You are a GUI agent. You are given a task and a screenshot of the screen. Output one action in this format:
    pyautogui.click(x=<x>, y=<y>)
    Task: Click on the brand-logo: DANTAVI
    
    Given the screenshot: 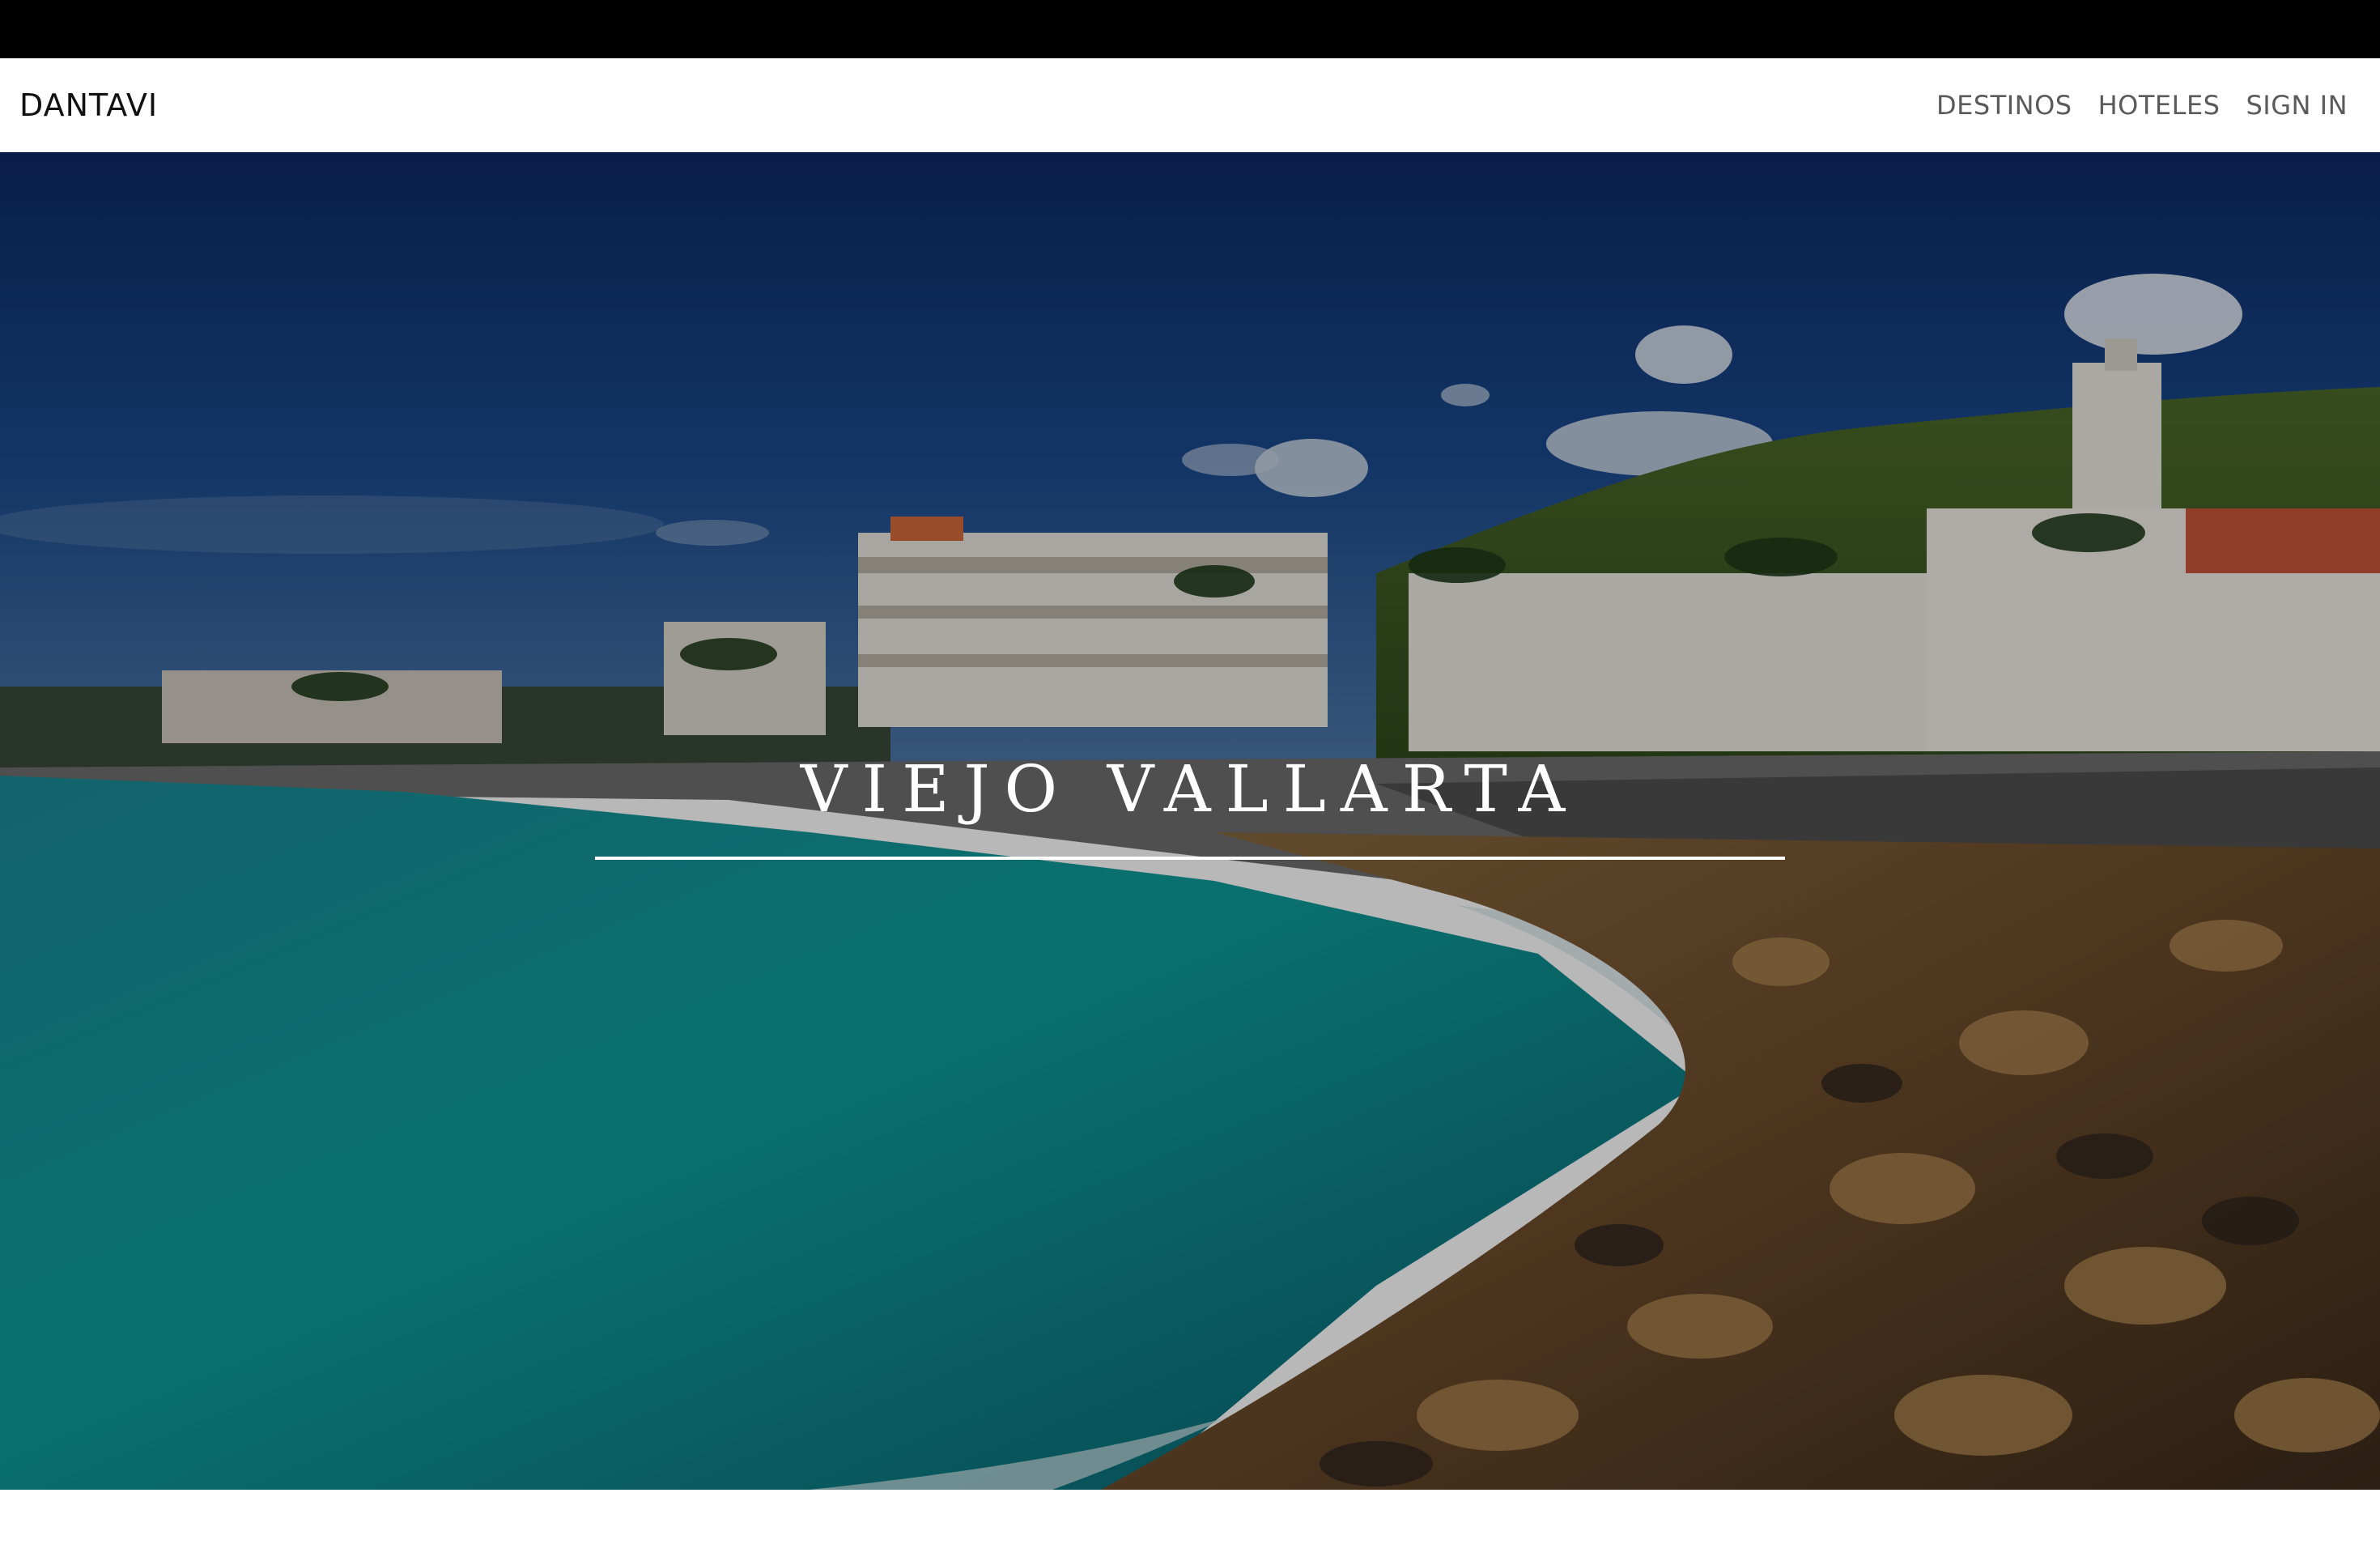 What is the action you would take?
    pyautogui.click(x=88, y=105)
    